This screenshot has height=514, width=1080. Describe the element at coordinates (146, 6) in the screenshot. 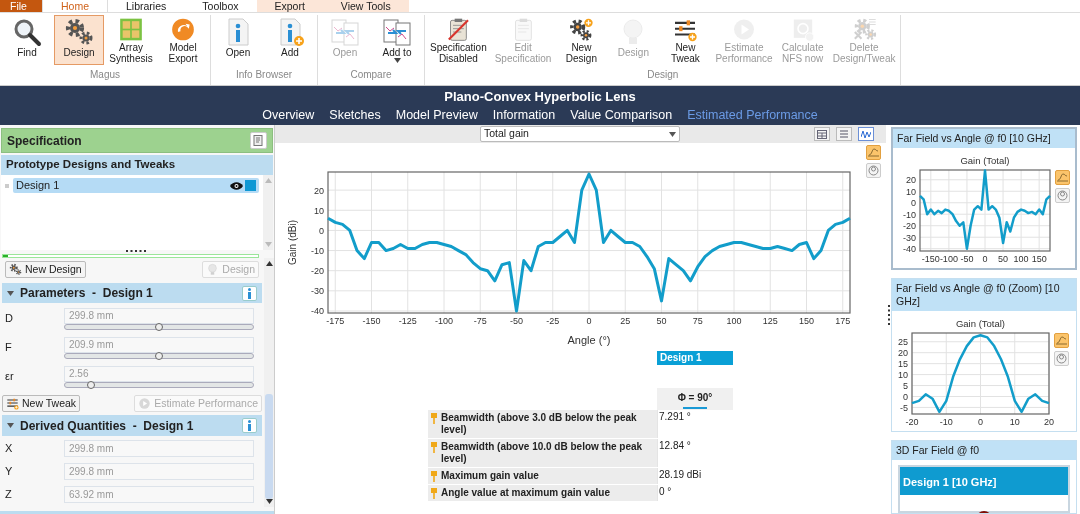

I see `ribbon-tab: Libraries` at that location.